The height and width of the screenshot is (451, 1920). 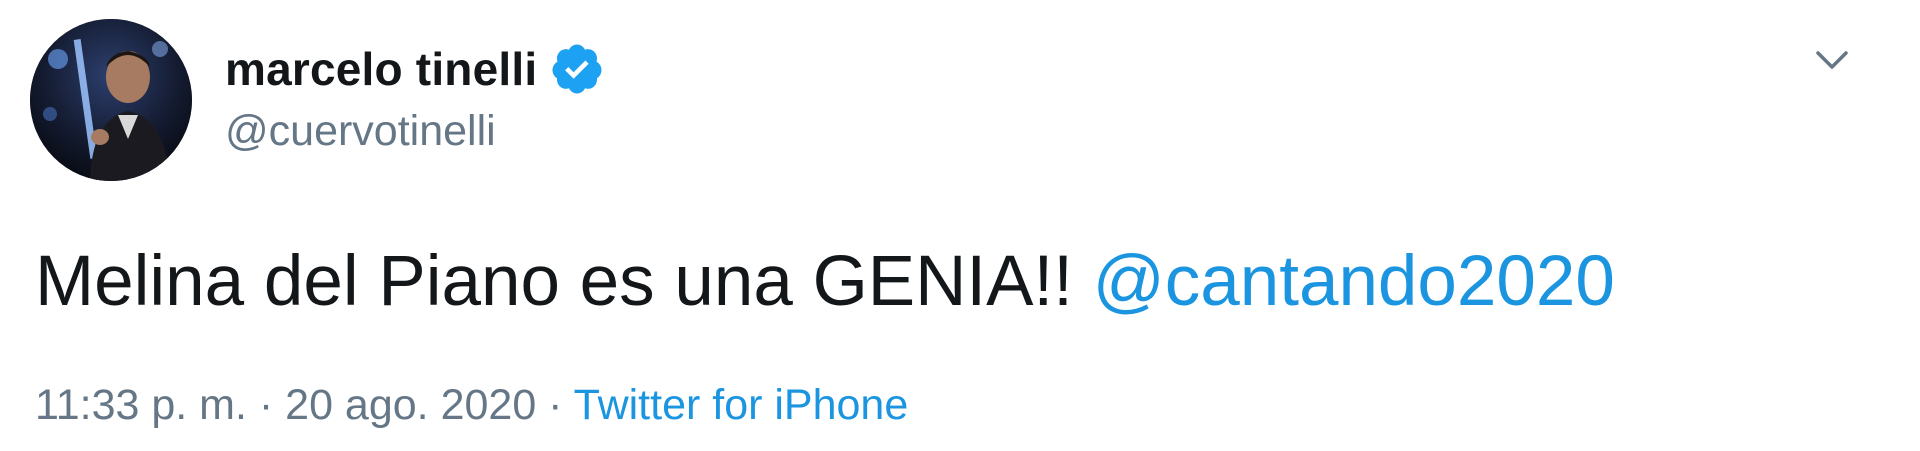 I want to click on tweet-text-content: Melina del Piano es una GENIA!!, so click(x=564, y=281).